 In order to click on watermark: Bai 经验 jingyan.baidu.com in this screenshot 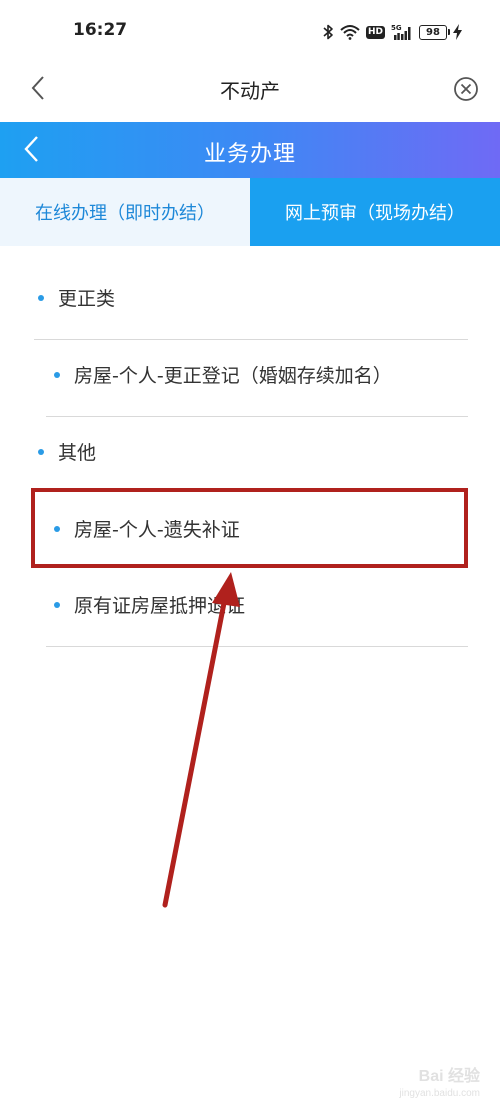, I will do `click(439, 1080)`.